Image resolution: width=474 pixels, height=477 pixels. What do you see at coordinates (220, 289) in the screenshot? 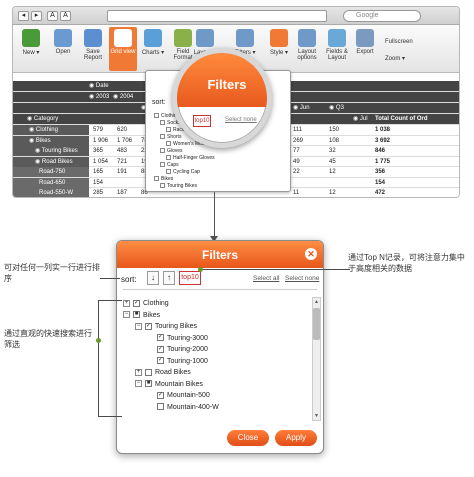
I see `divider` at bounding box center [220, 289].